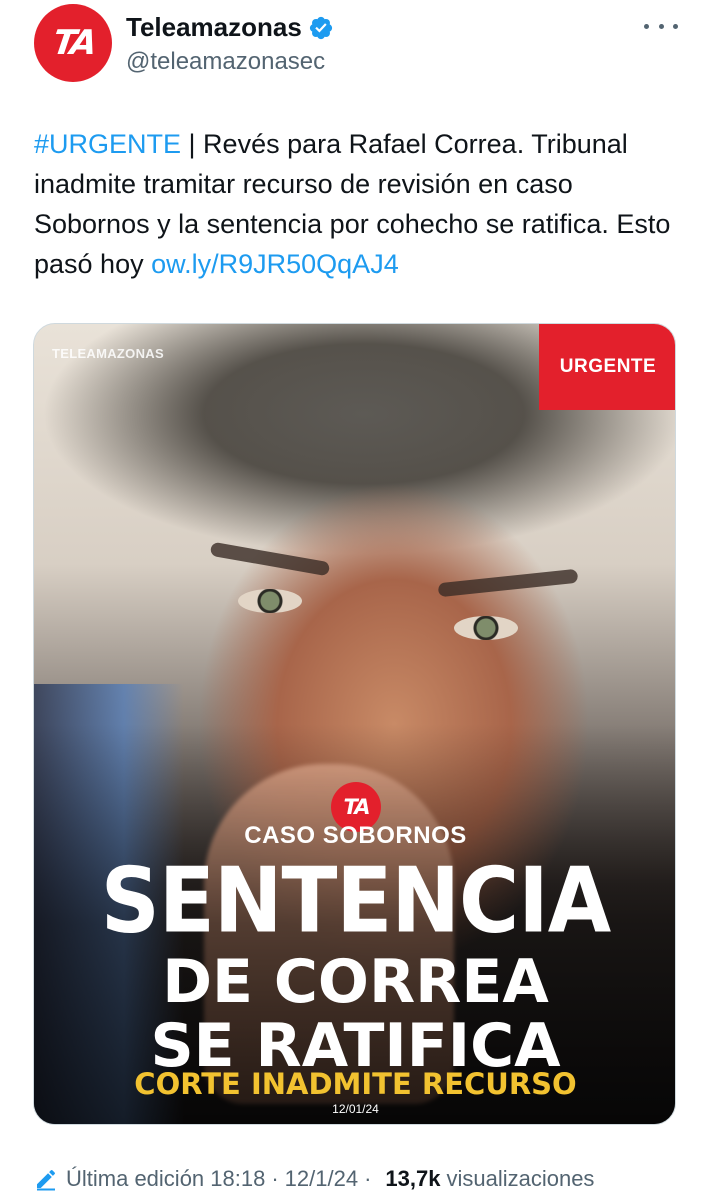 The image size is (708, 1200). What do you see at coordinates (412, 1179) in the screenshot?
I see `views-count: 13,7k` at bounding box center [412, 1179].